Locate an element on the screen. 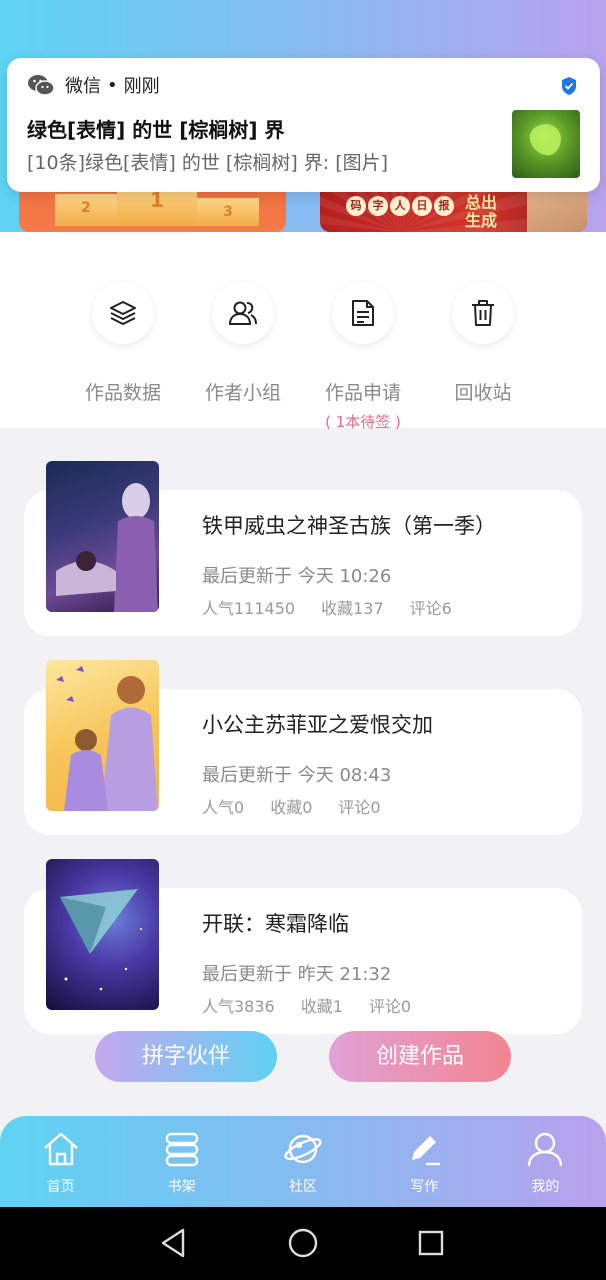  nav-home: 首页 is located at coordinates (60, 1161).